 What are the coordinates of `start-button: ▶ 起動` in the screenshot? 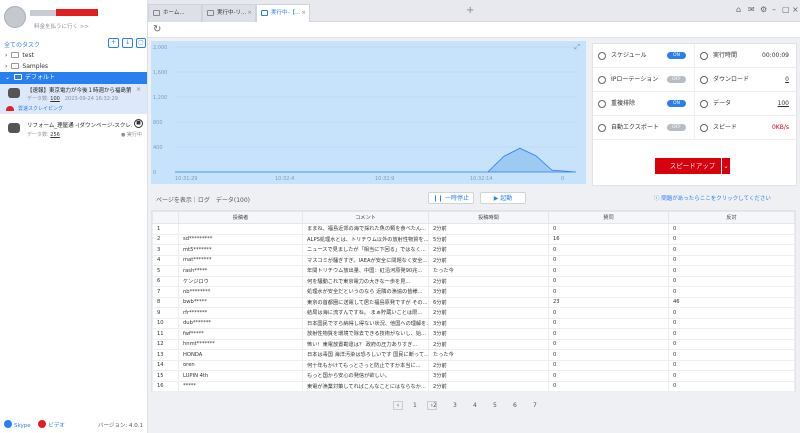 It's located at (503, 198).